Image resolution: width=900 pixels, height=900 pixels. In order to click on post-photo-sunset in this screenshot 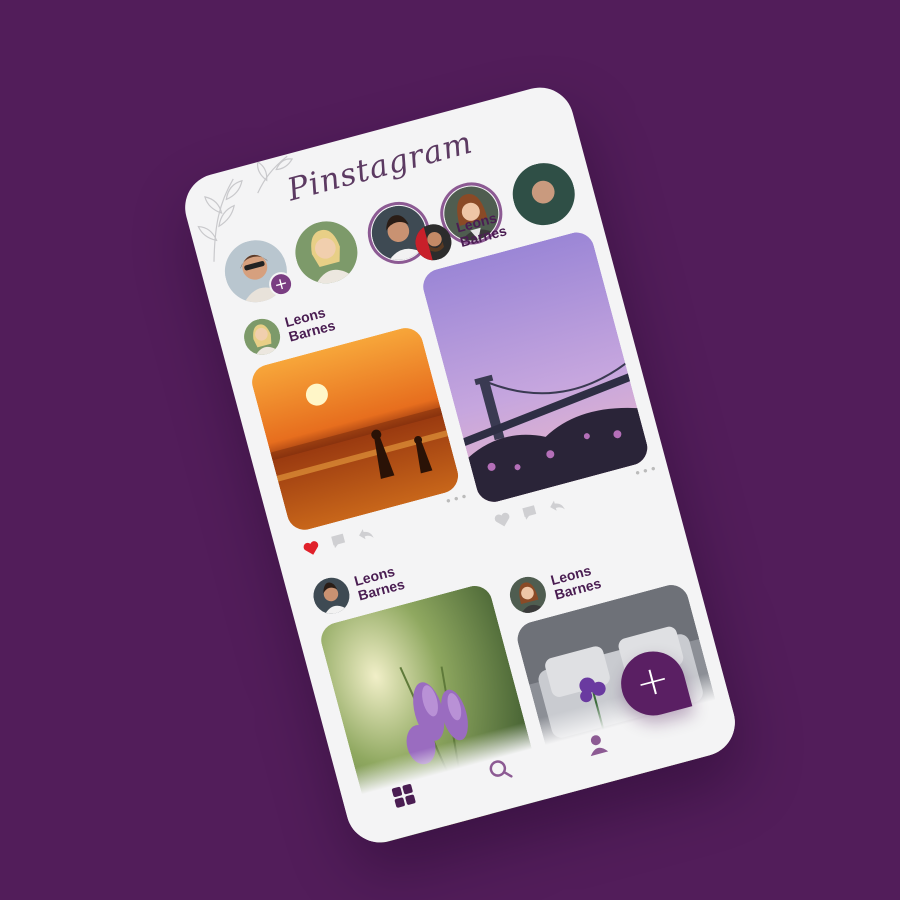, I will do `click(355, 429)`.